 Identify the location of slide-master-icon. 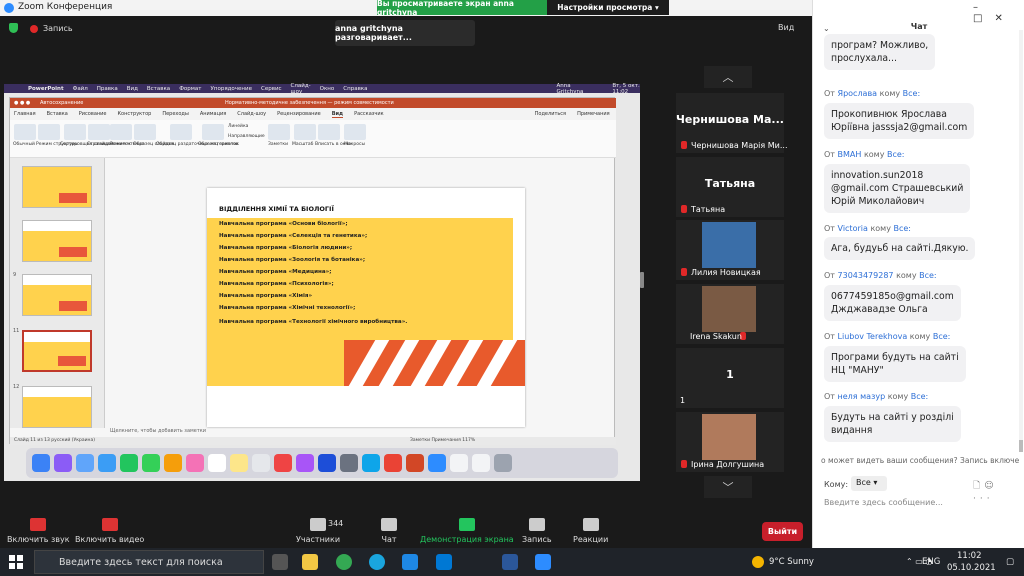
(145, 132).